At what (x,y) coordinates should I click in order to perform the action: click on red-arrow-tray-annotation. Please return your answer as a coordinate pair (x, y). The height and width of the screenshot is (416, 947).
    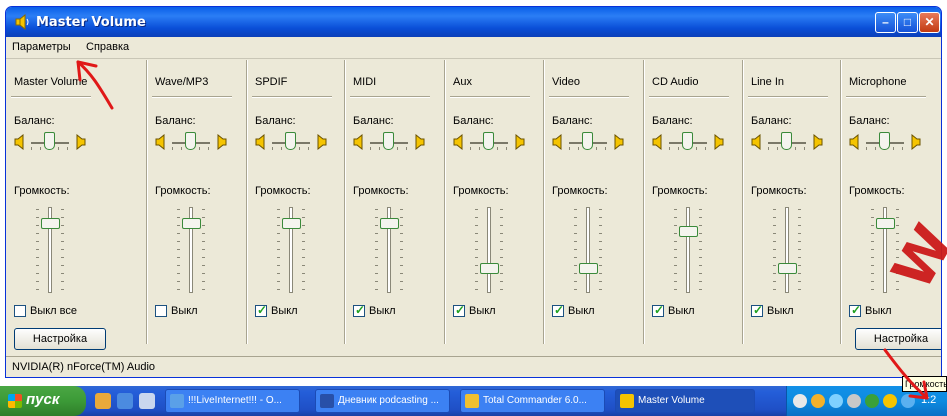
    Looking at the image, I should click on (906, 374).